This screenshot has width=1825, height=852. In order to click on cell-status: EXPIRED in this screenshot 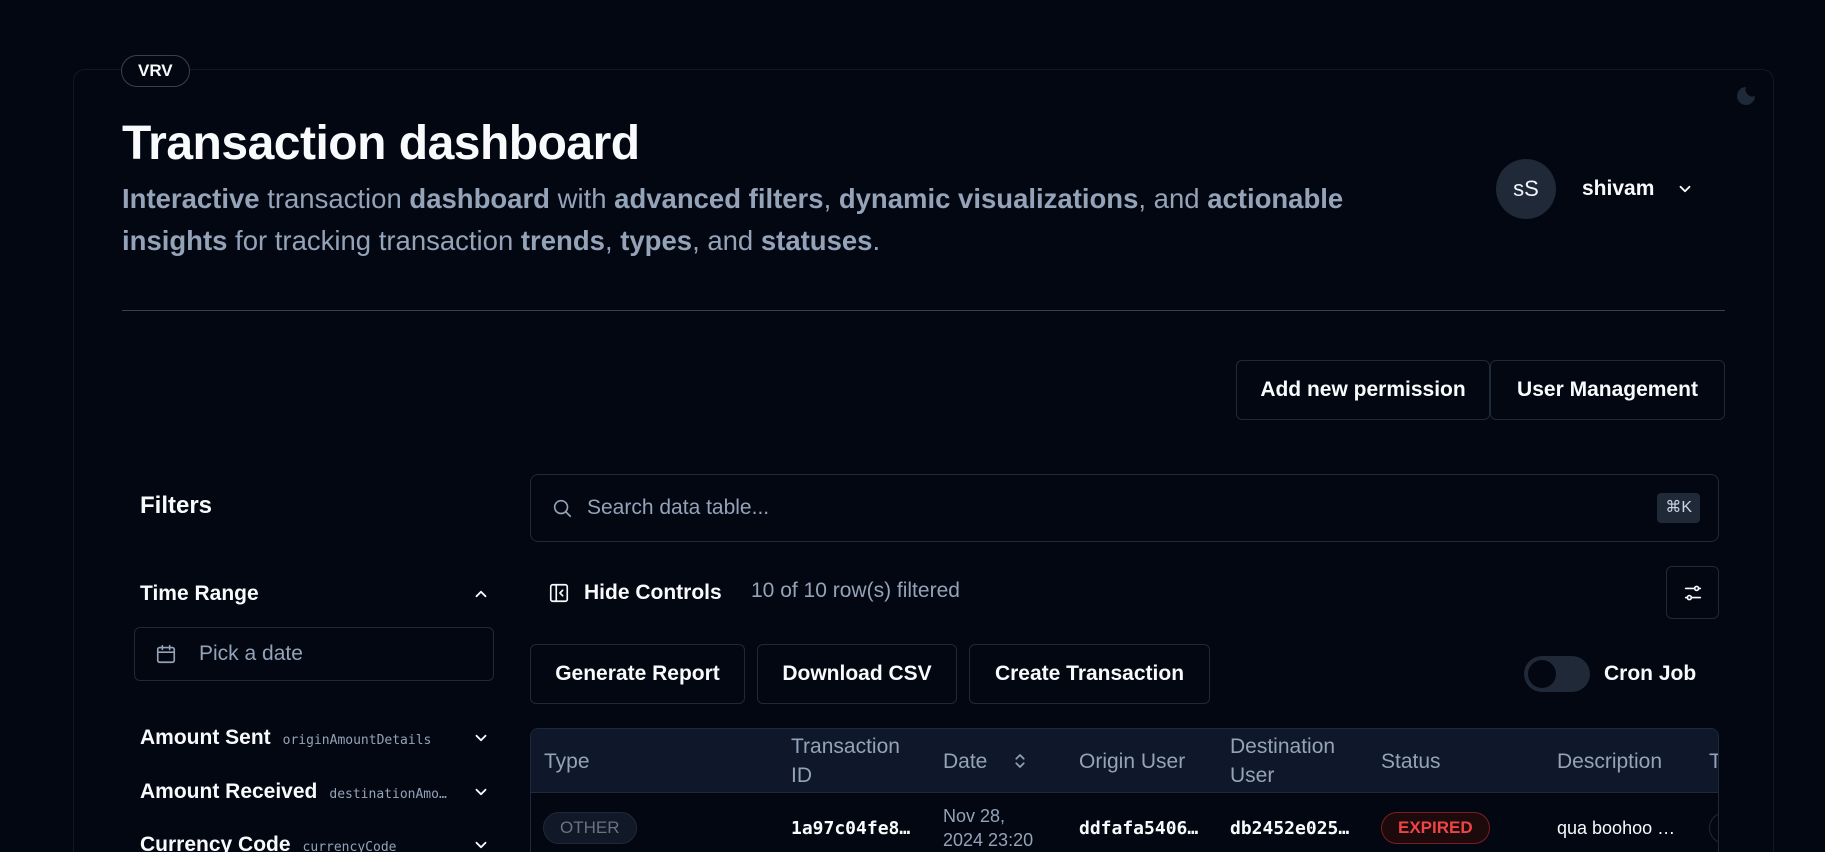, I will do `click(1435, 822)`.